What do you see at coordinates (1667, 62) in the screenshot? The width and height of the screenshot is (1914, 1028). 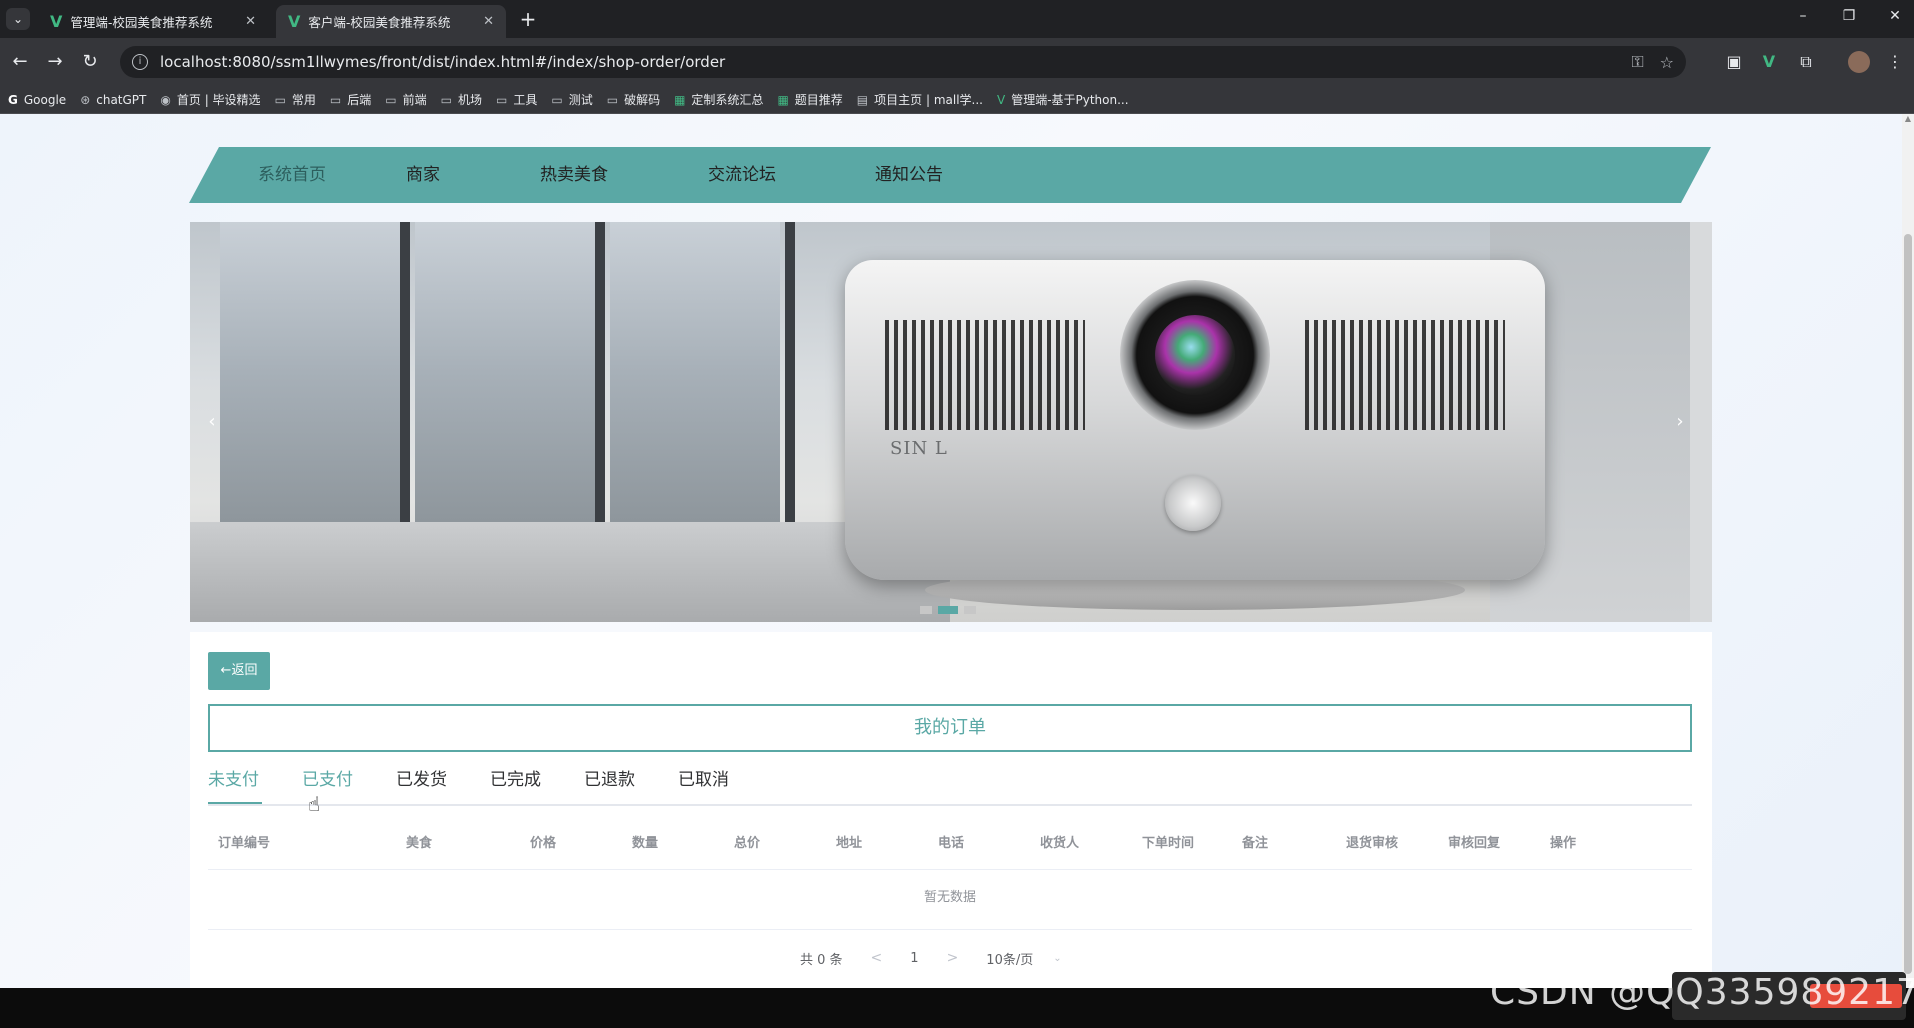 I see `bookmark-star-icon: ☆` at bounding box center [1667, 62].